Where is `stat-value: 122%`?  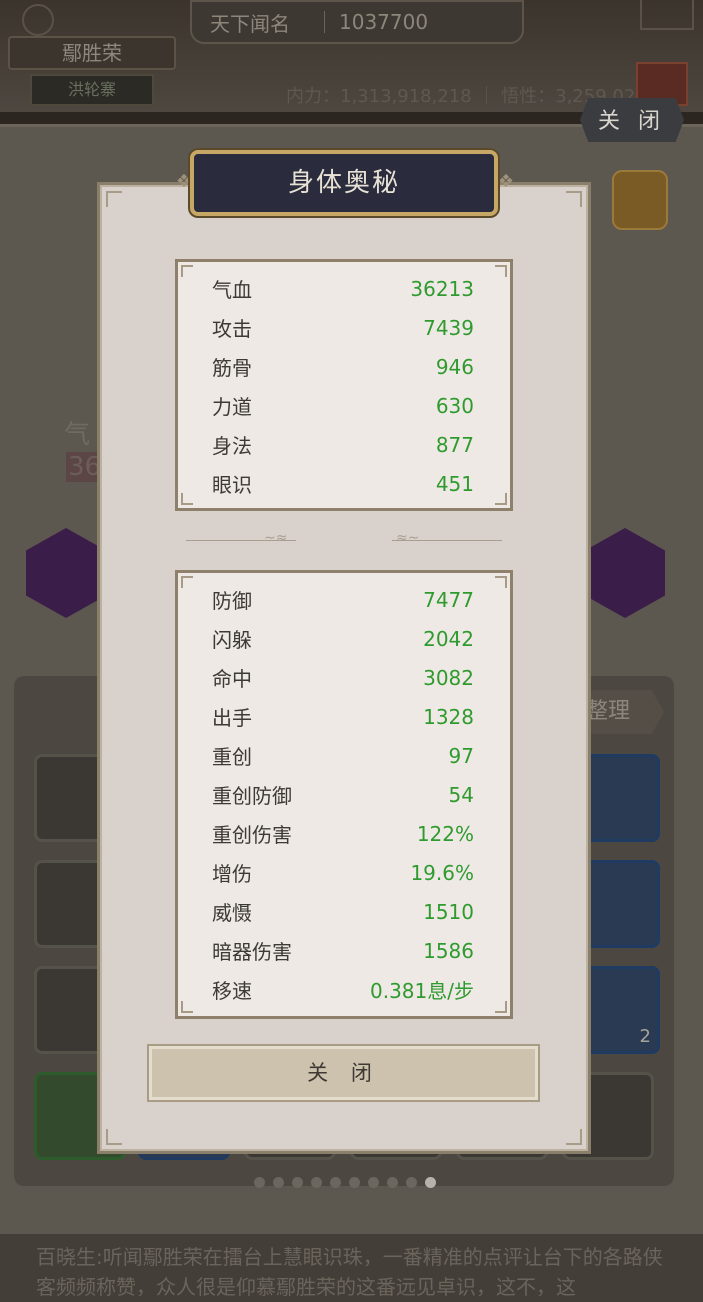 stat-value: 122% is located at coordinates (445, 833).